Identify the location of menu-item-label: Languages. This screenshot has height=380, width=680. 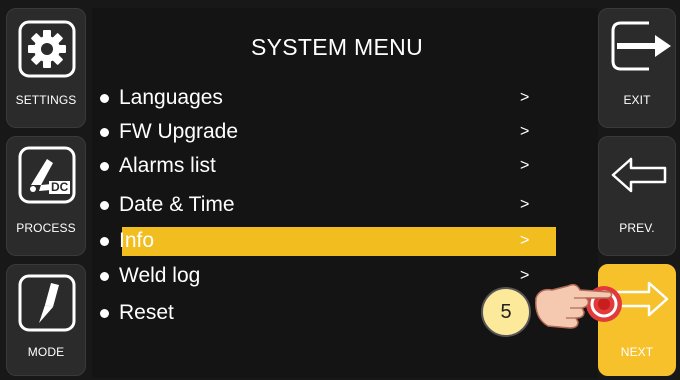
(171, 97).